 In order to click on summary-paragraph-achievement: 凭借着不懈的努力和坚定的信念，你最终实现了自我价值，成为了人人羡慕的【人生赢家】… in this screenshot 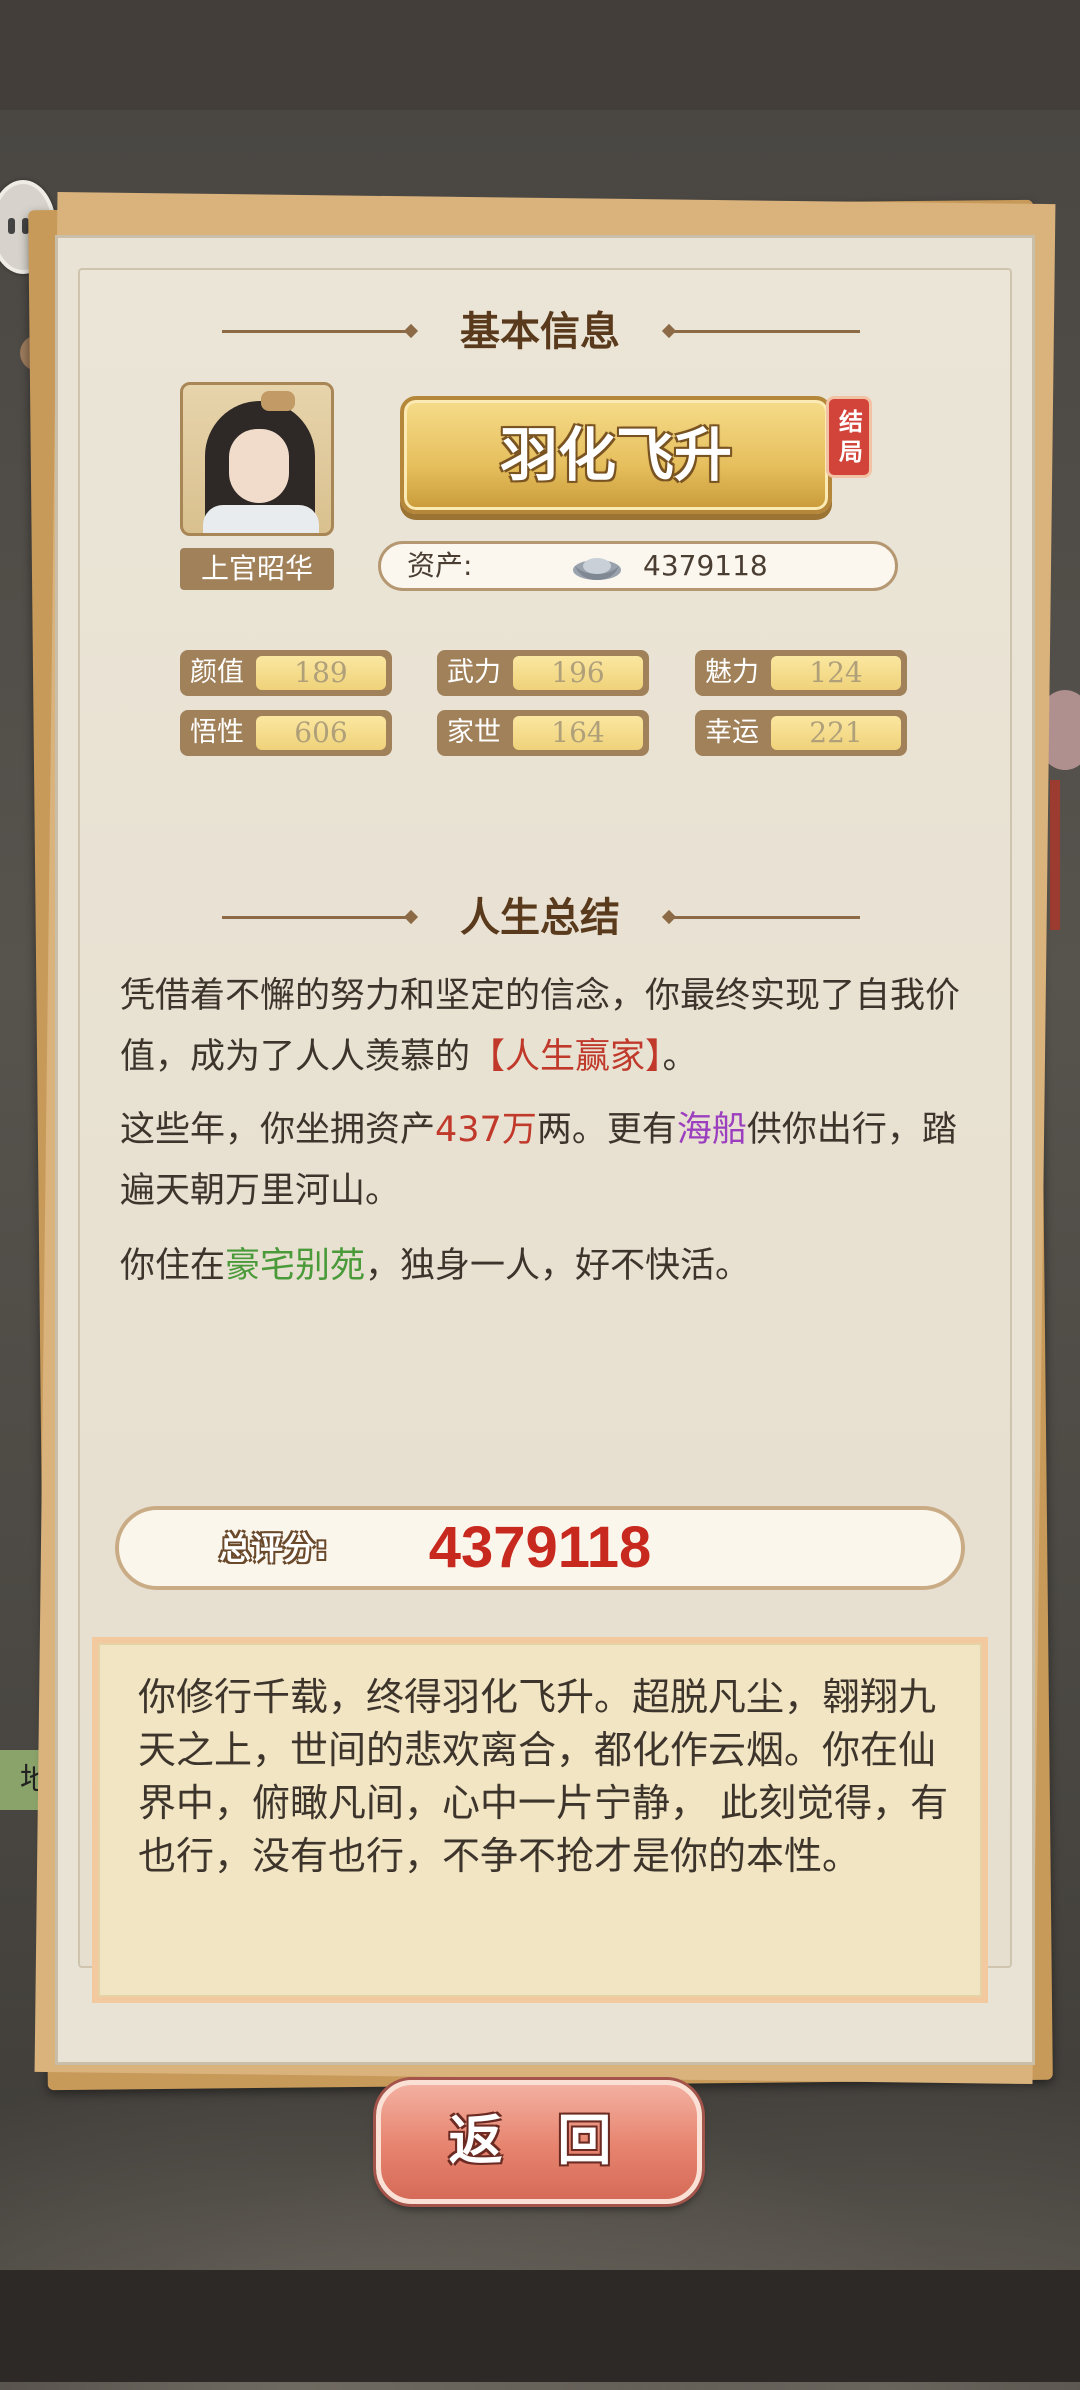, I will do `click(540, 1026)`.